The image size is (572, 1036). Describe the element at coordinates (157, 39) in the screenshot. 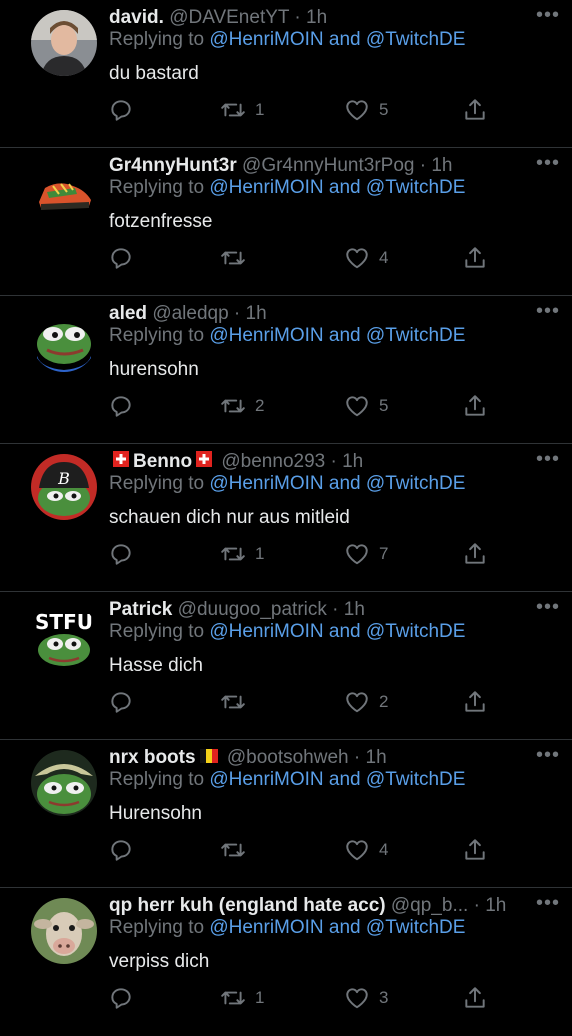

I see `replying-to-label: Replying to` at that location.